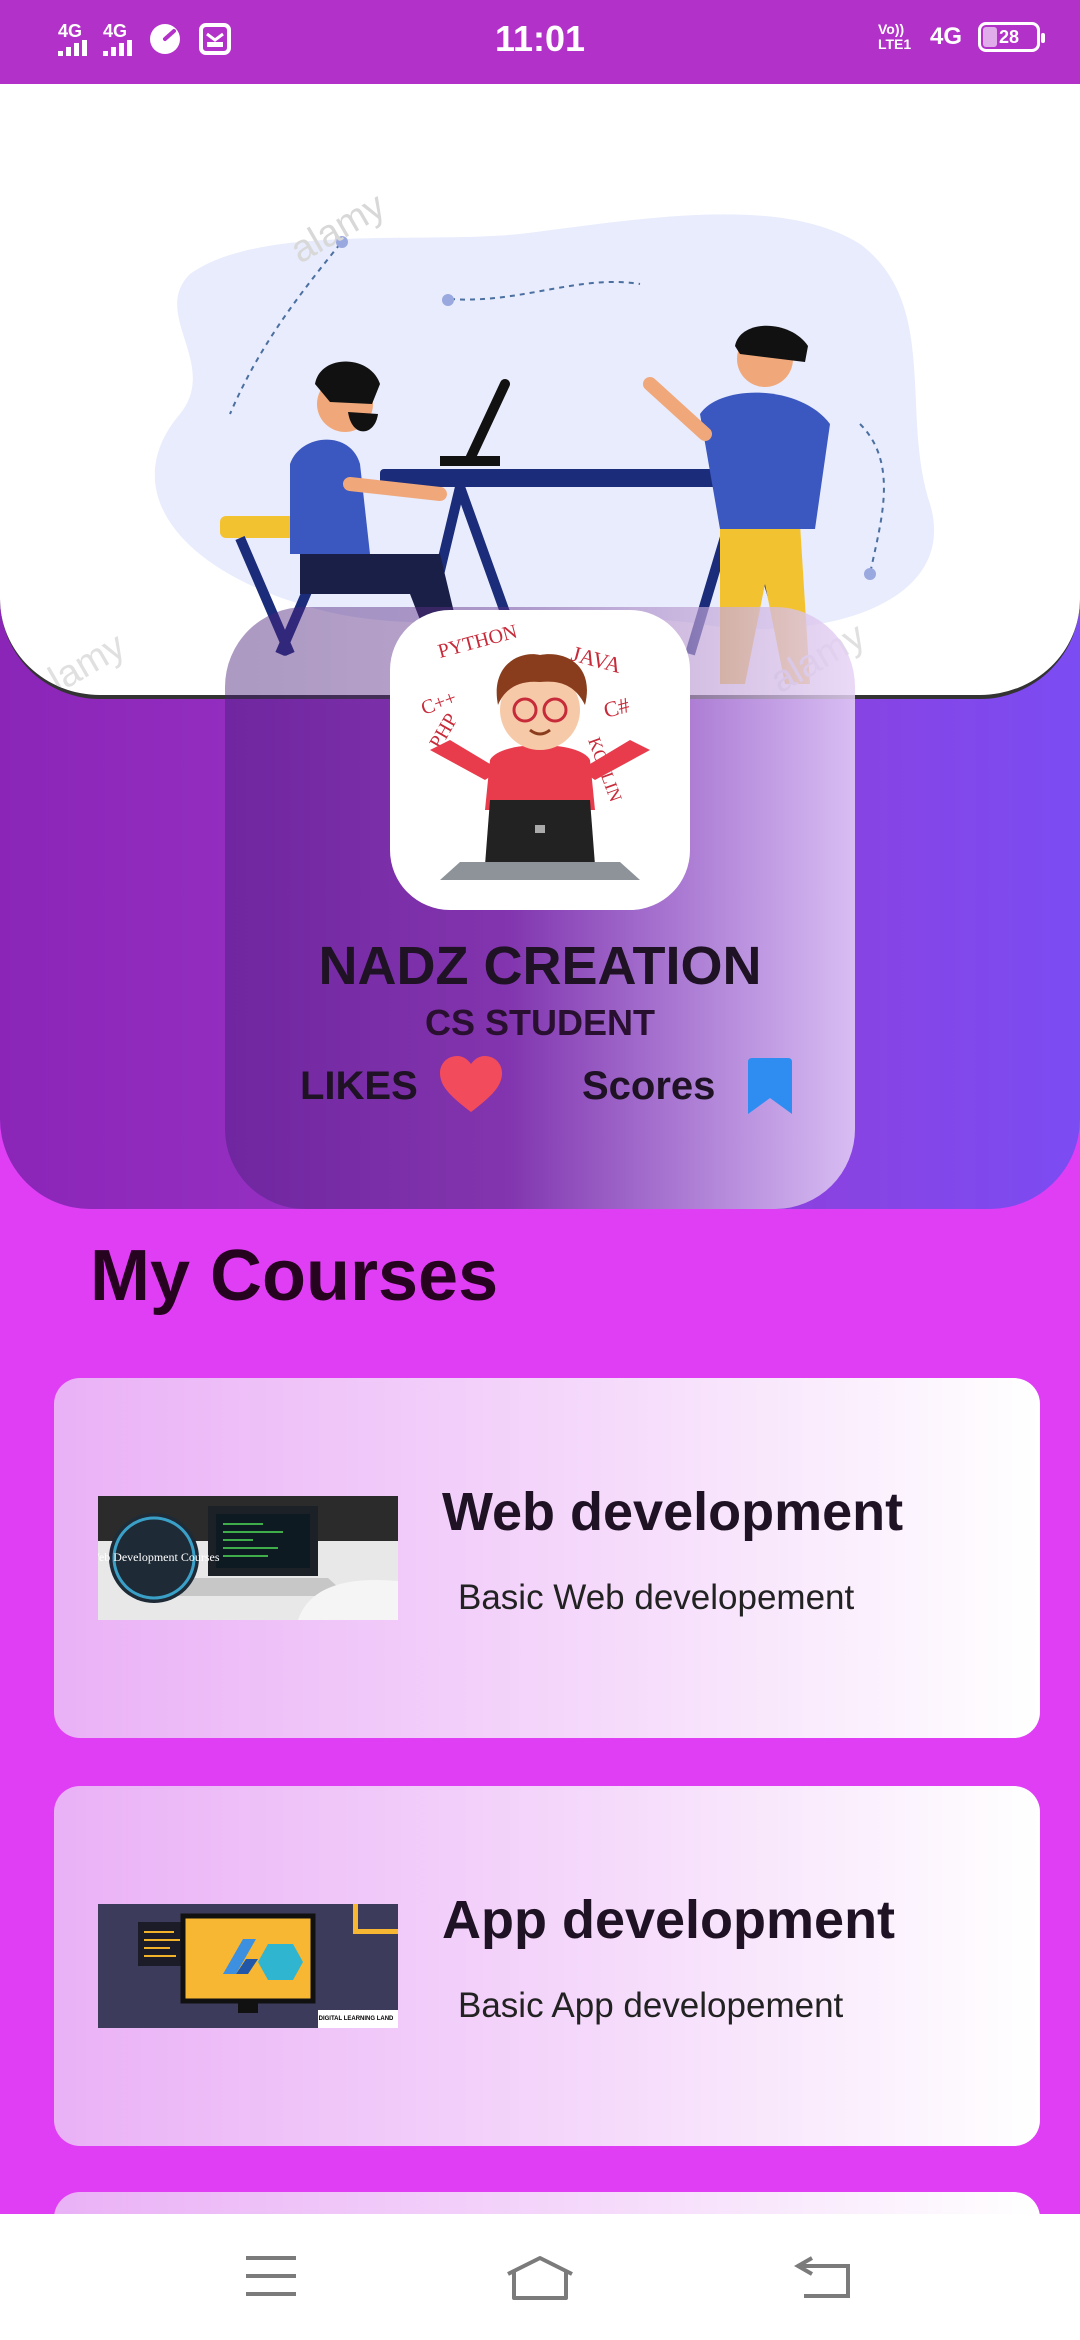  Describe the element at coordinates (534, 750) in the screenshot. I see `coder-logo-icon: PYTHON JAVA C++ C# PHP KOTLIN` at that location.